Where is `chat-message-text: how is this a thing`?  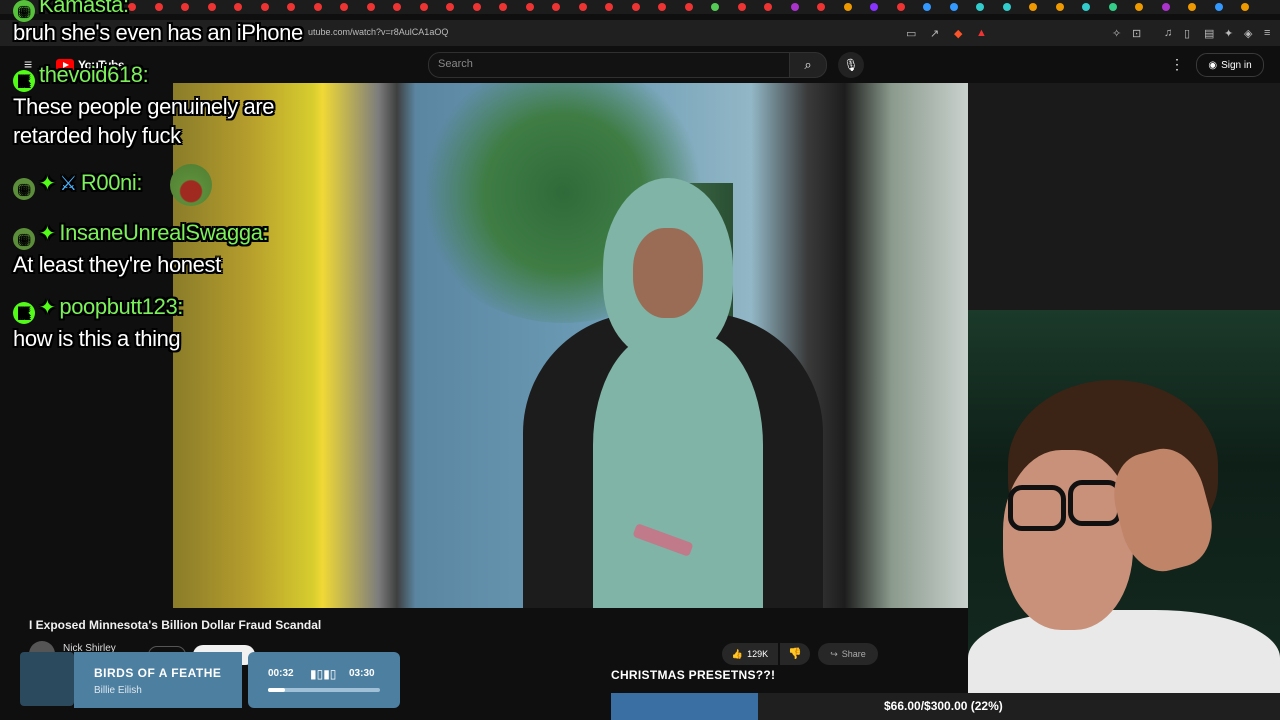
chat-message-text: how is this a thing is located at coordinates (97, 338).